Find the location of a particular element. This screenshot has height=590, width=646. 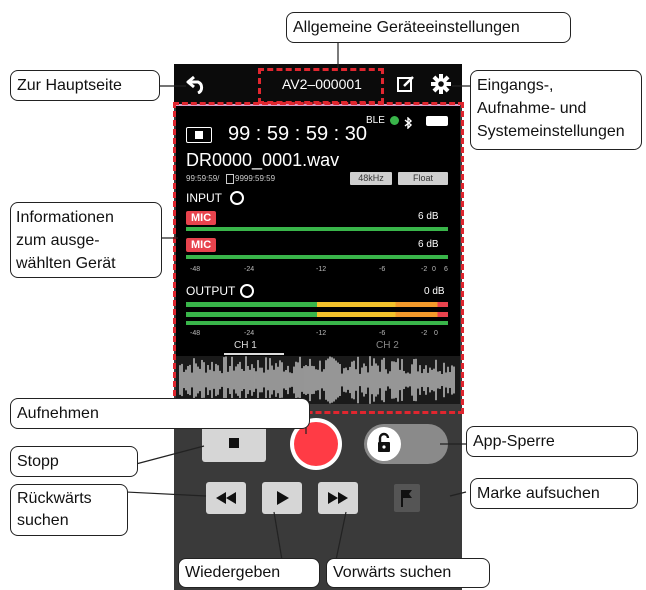

play-icon is located at coordinates (283, 498).